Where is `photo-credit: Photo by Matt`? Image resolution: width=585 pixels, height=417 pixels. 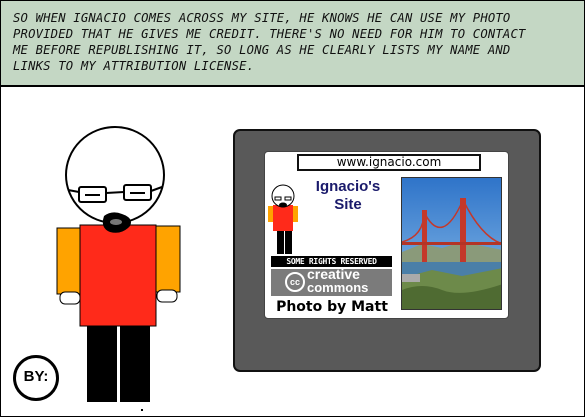 photo-credit: Photo by Matt is located at coordinates (332, 307).